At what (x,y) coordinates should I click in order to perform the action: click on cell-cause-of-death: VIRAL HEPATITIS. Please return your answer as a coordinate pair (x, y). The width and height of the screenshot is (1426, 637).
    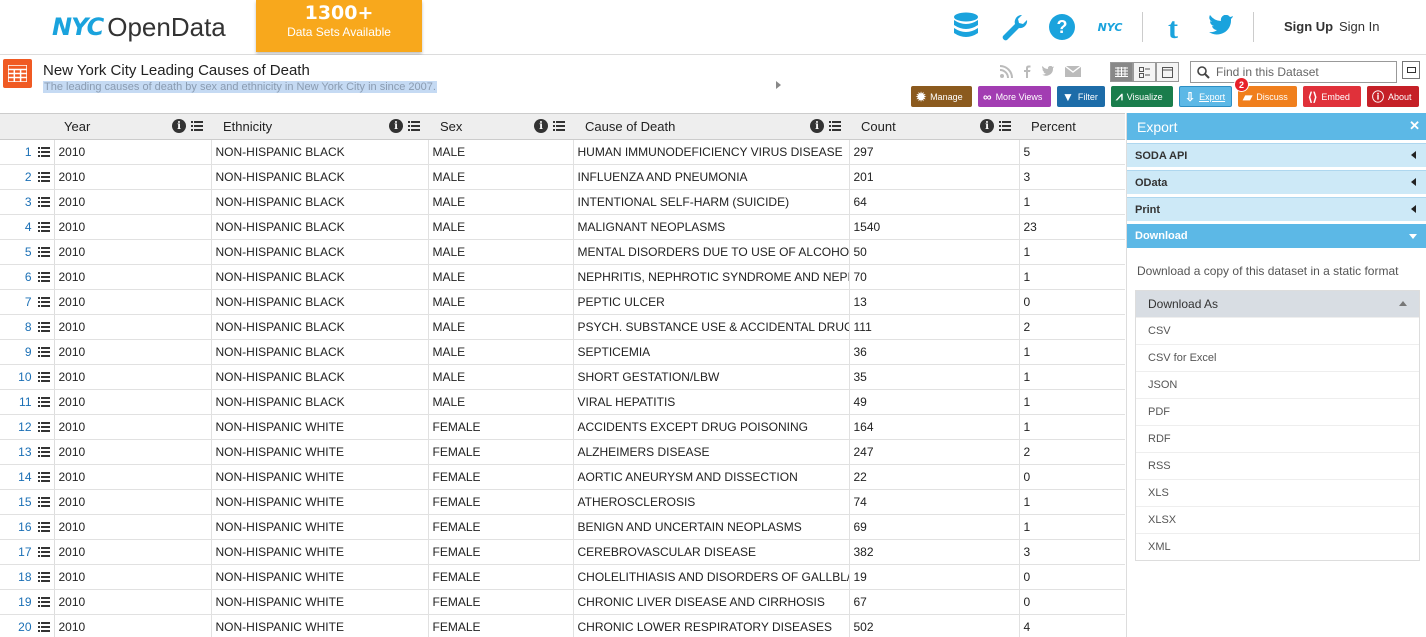
    Looking at the image, I should click on (711, 402).